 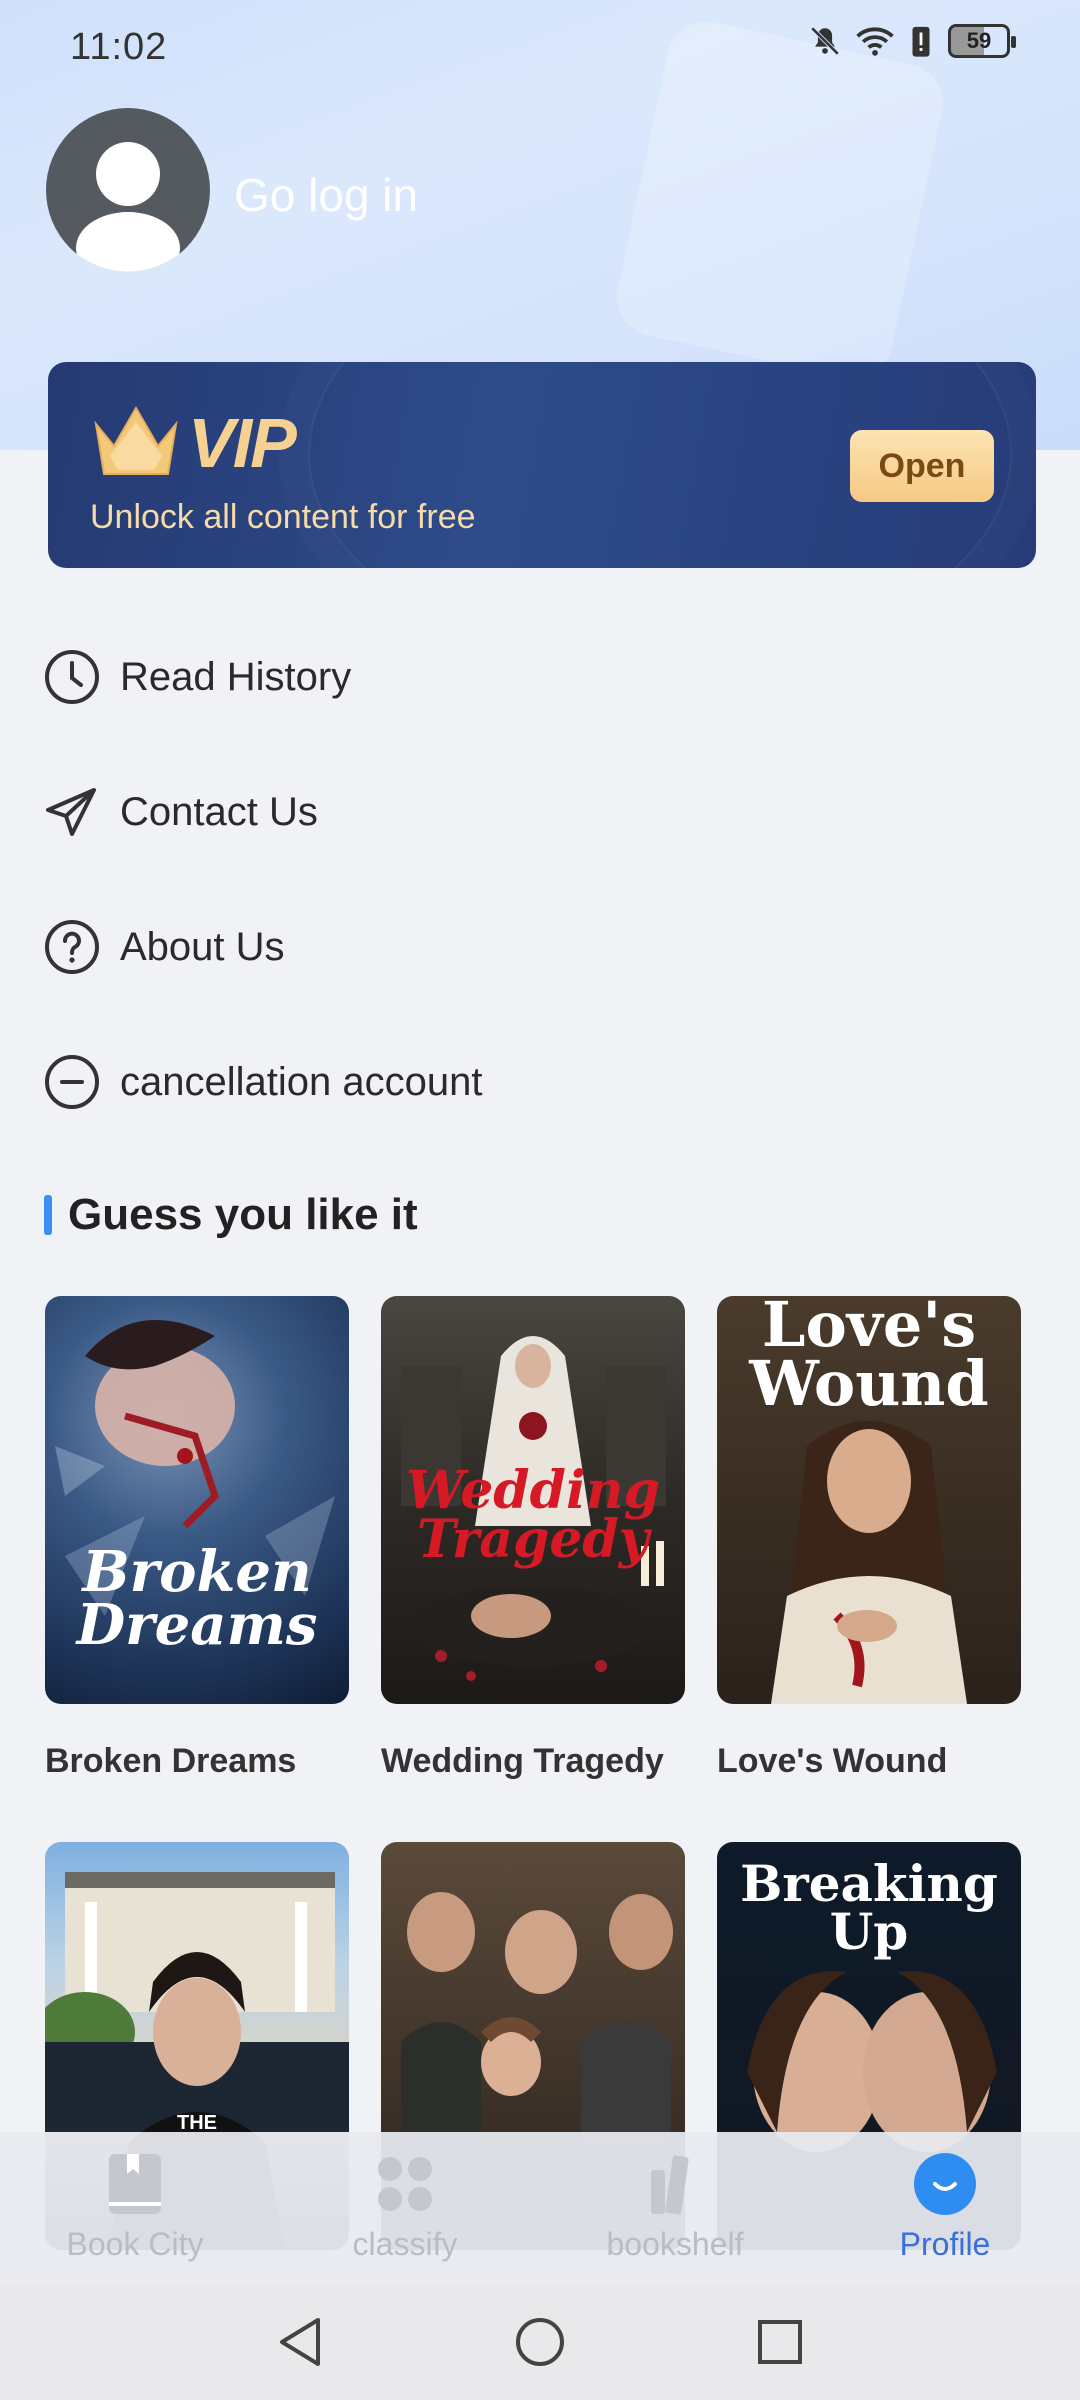 I want to click on book-title: Broken Dreams, so click(x=197, y=1761).